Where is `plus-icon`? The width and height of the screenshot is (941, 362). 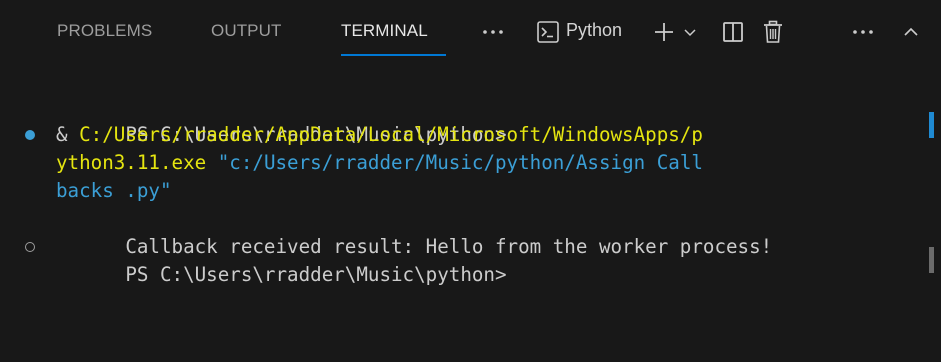
plus-icon is located at coordinates (664, 32).